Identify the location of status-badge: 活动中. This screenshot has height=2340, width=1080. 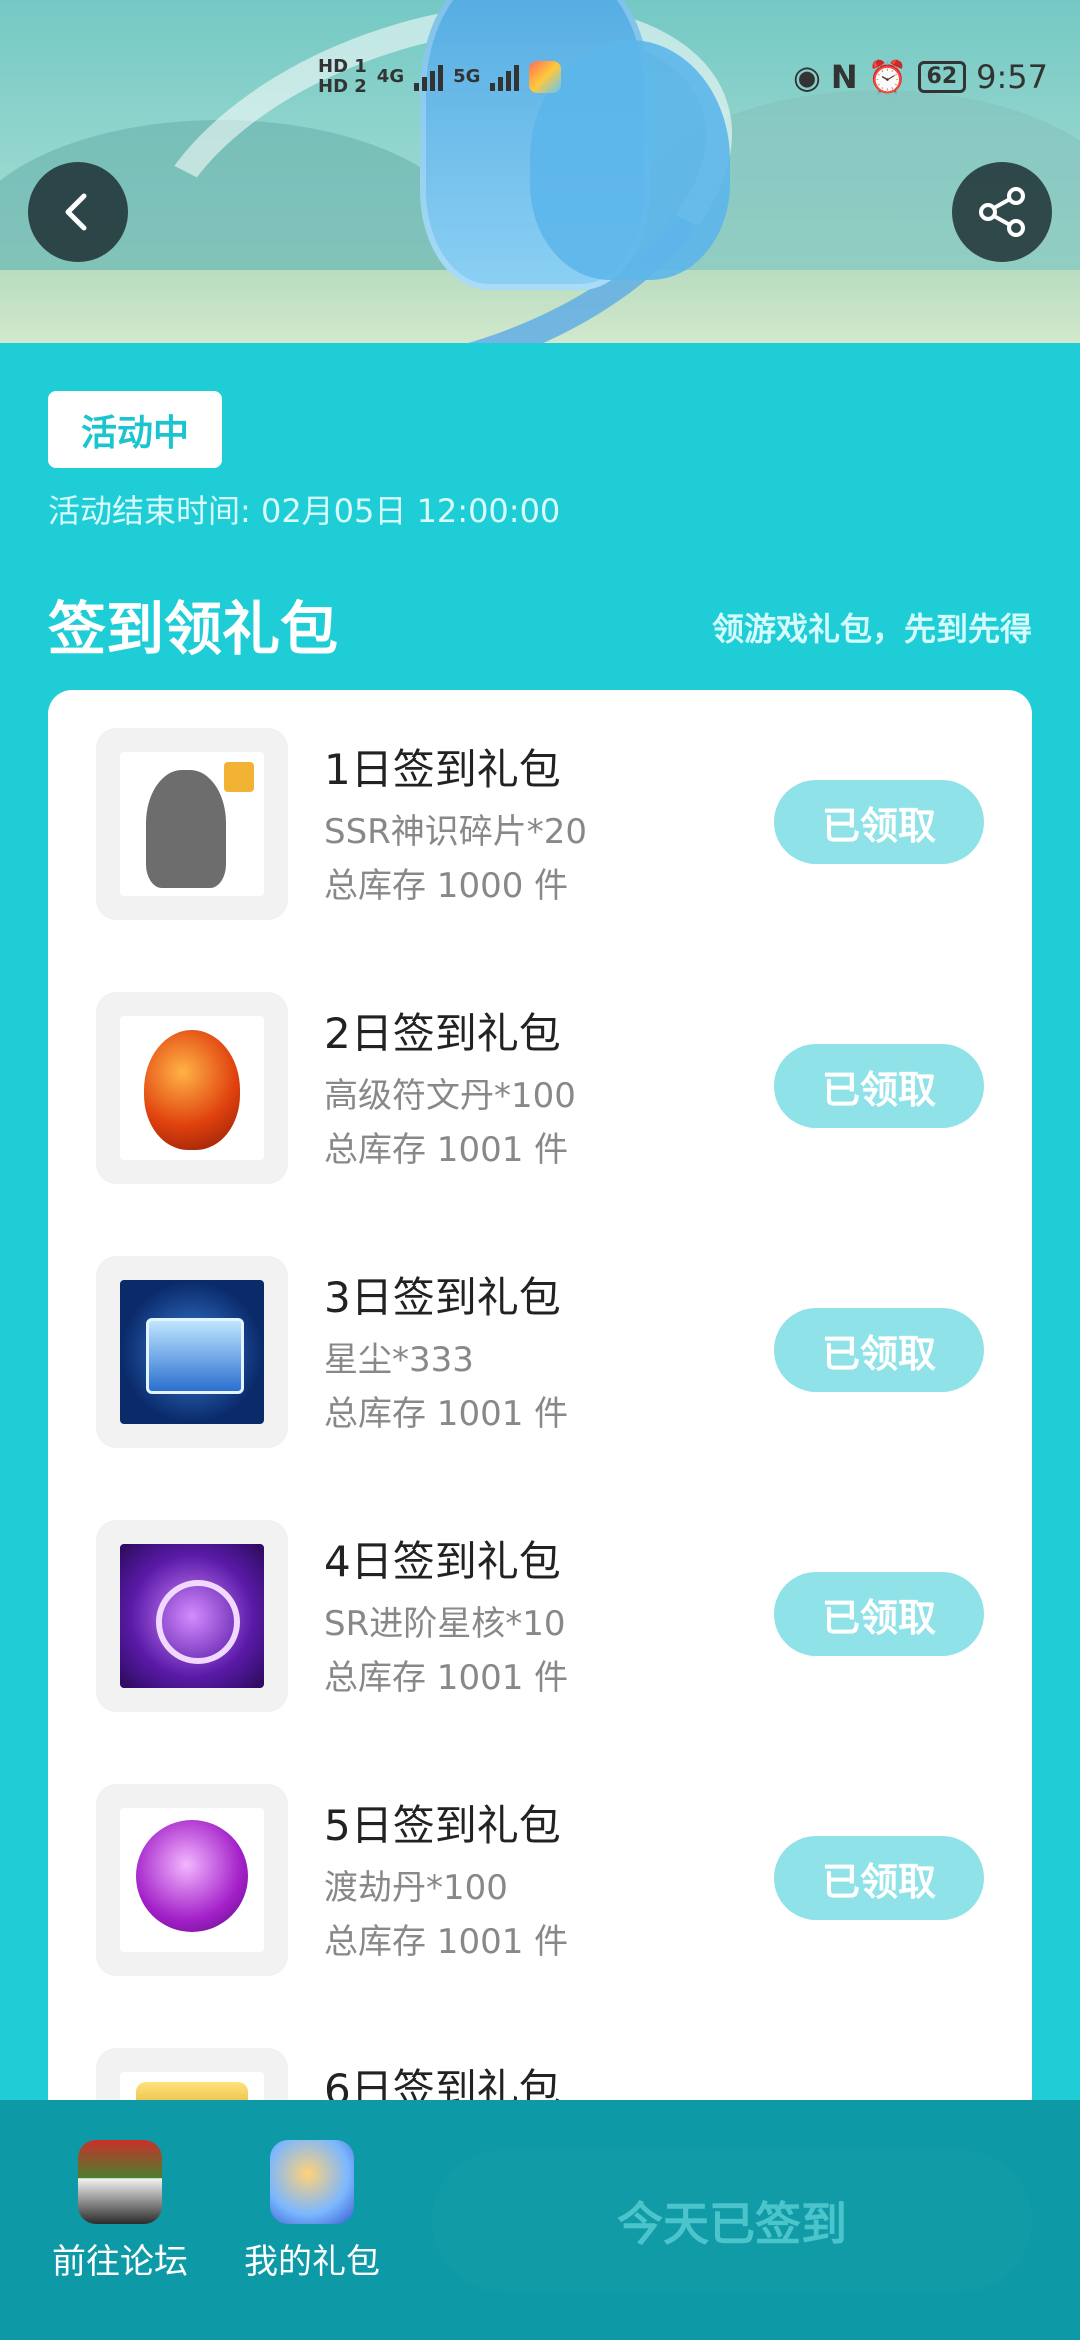
(135, 429).